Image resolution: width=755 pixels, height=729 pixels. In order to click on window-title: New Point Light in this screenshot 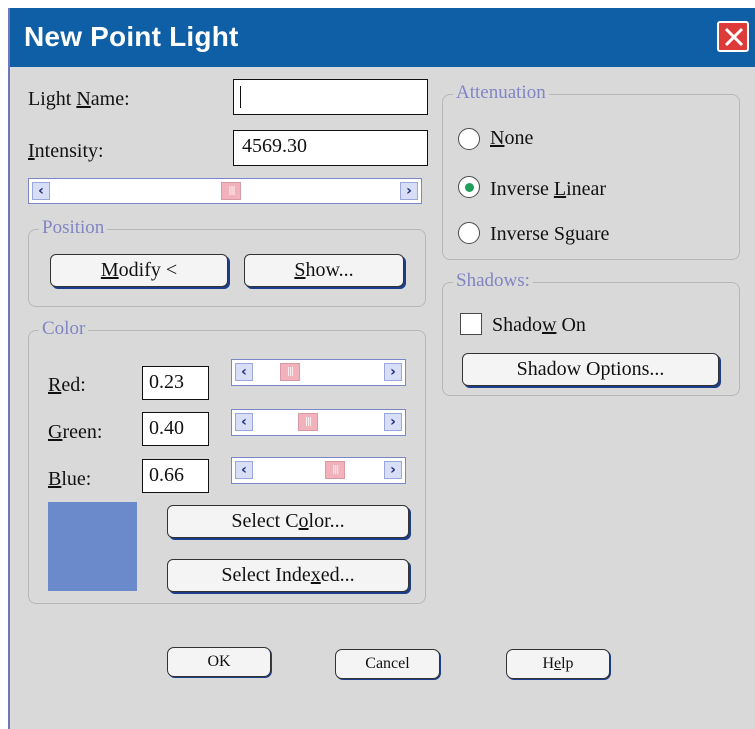, I will do `click(131, 36)`.